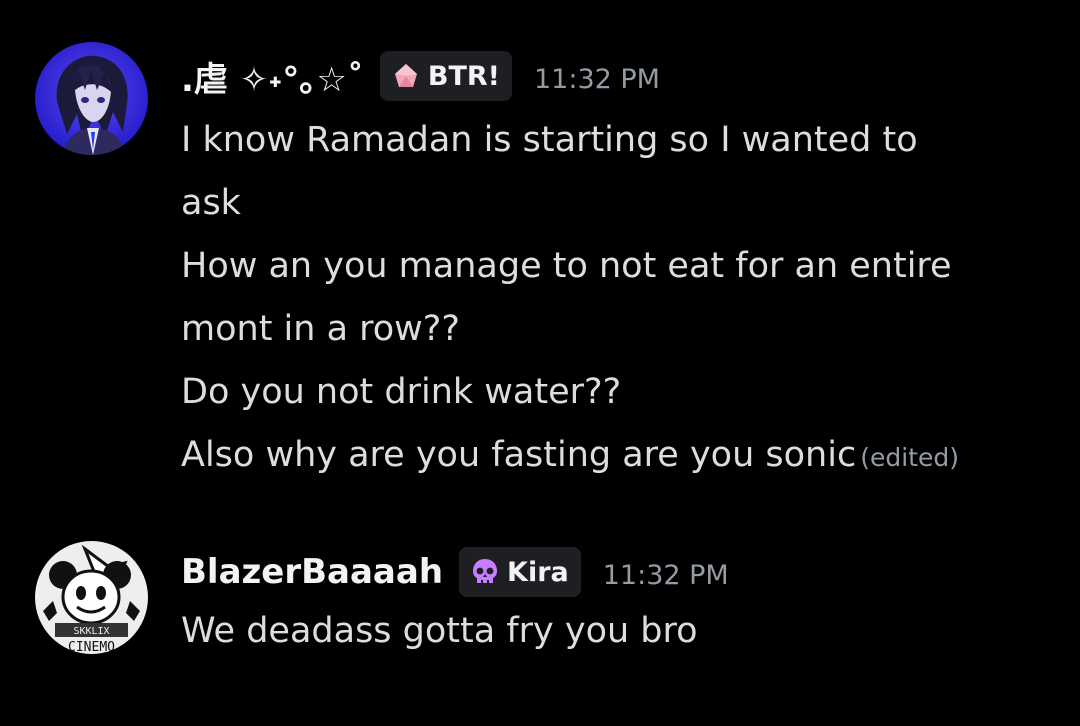  I want to click on username: .虐 ✧˖°｡☆˚, so click(272, 76).